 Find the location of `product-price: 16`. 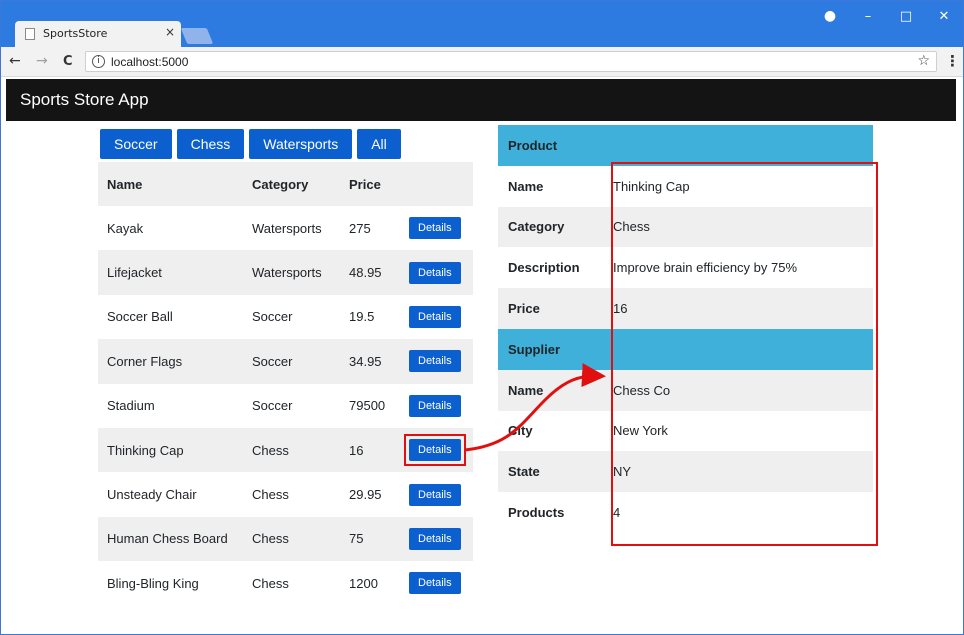

product-price: 16 is located at coordinates (370, 450).